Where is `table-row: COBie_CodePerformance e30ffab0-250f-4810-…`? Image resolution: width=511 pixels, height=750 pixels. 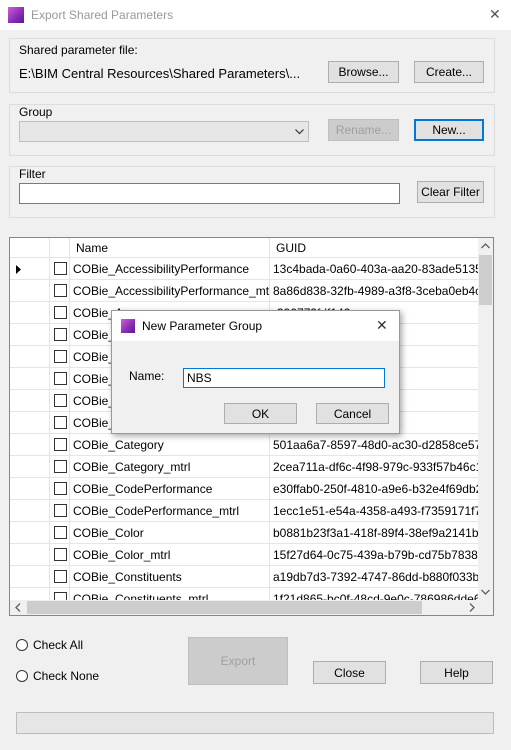 table-row: COBie_CodePerformance e30ffab0-250f-4810-… is located at coordinates (245, 489).